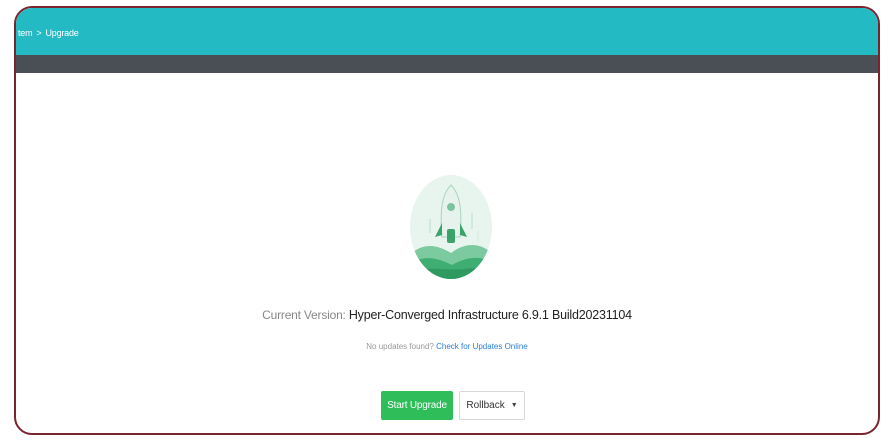 The image size is (888, 441). I want to click on start-upgrade-button: Start Upgrade, so click(417, 405).